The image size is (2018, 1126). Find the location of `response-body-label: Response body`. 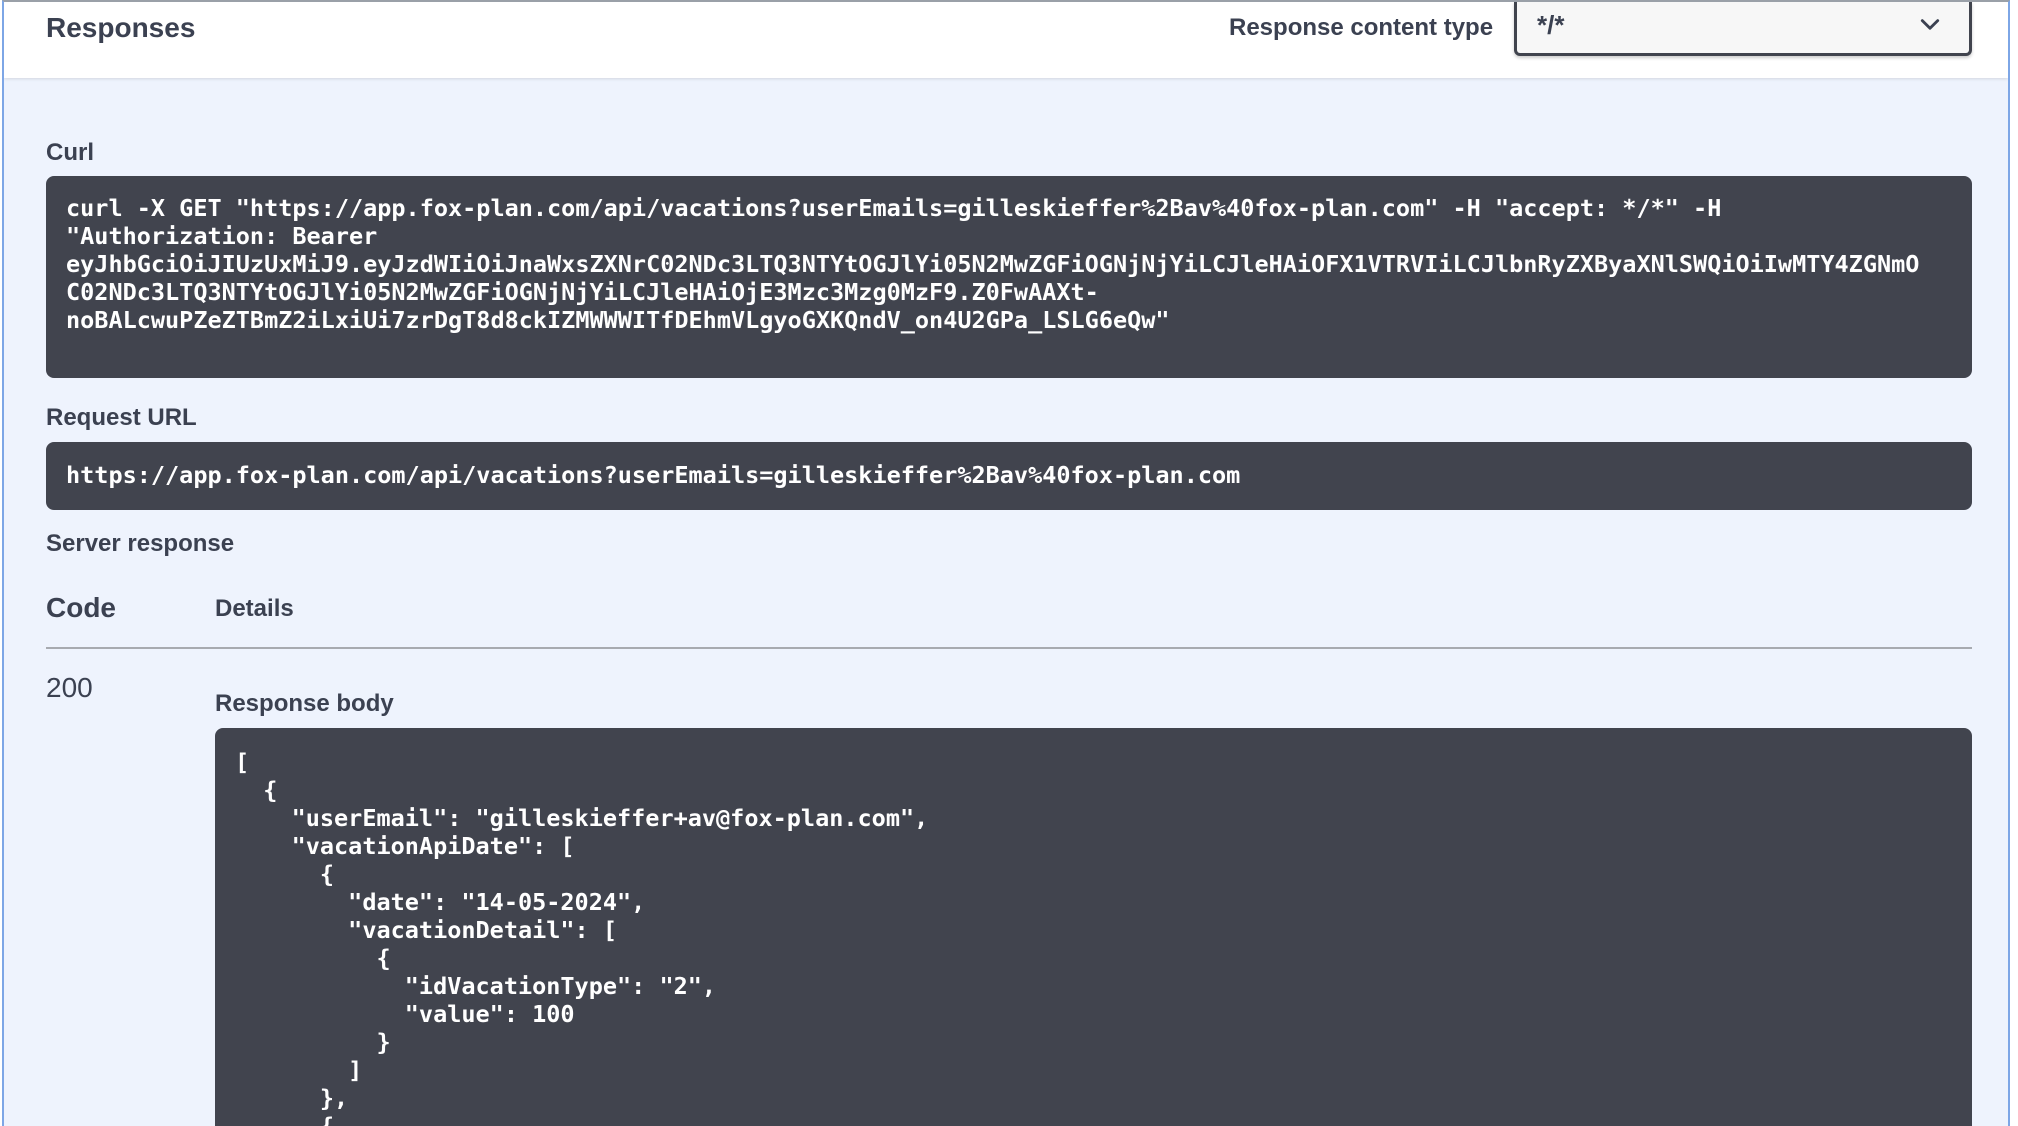

response-body-label: Response body is located at coordinates (304, 703).